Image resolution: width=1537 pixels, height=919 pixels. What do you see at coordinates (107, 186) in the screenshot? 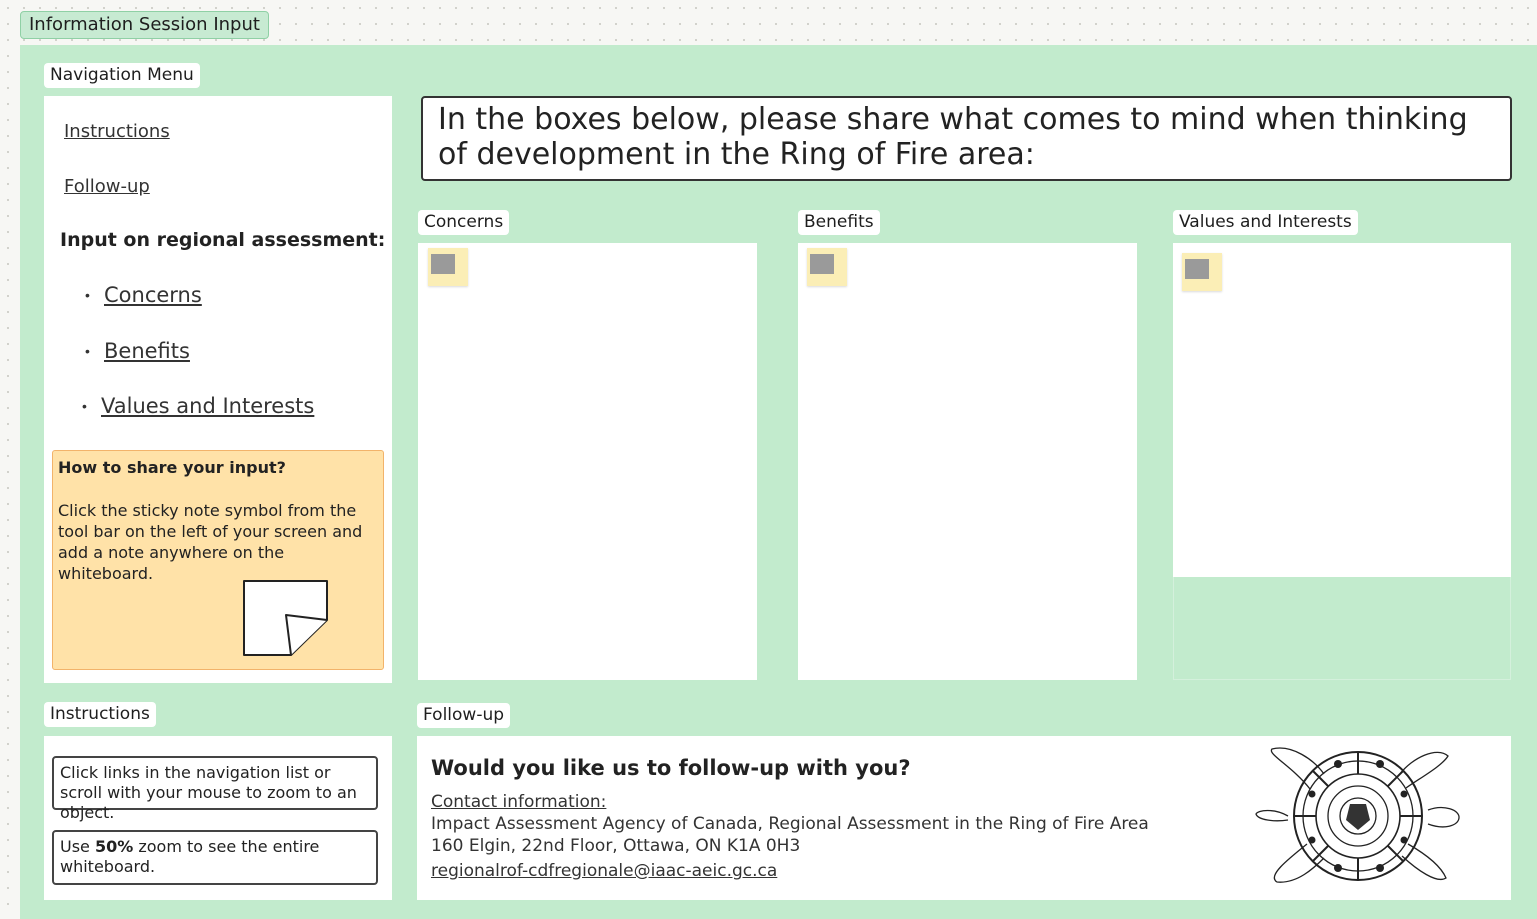
I see `nav-link-follow-up: Follow-up` at bounding box center [107, 186].